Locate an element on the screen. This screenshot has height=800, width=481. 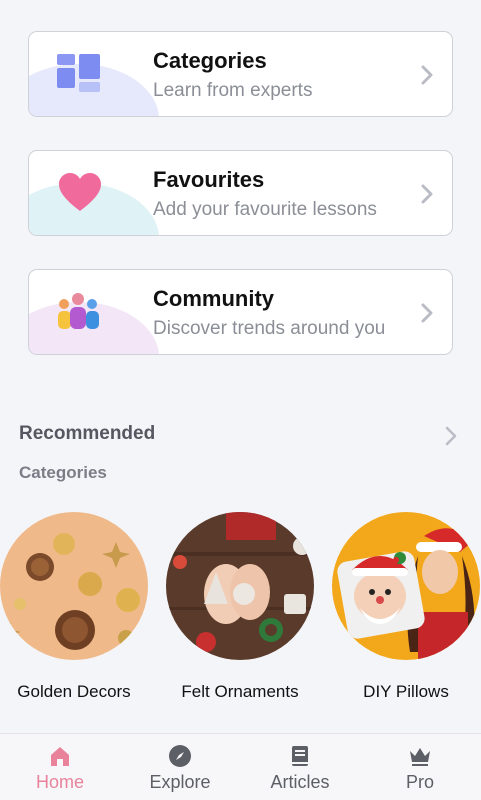
card-title: Community is located at coordinates (213, 298).